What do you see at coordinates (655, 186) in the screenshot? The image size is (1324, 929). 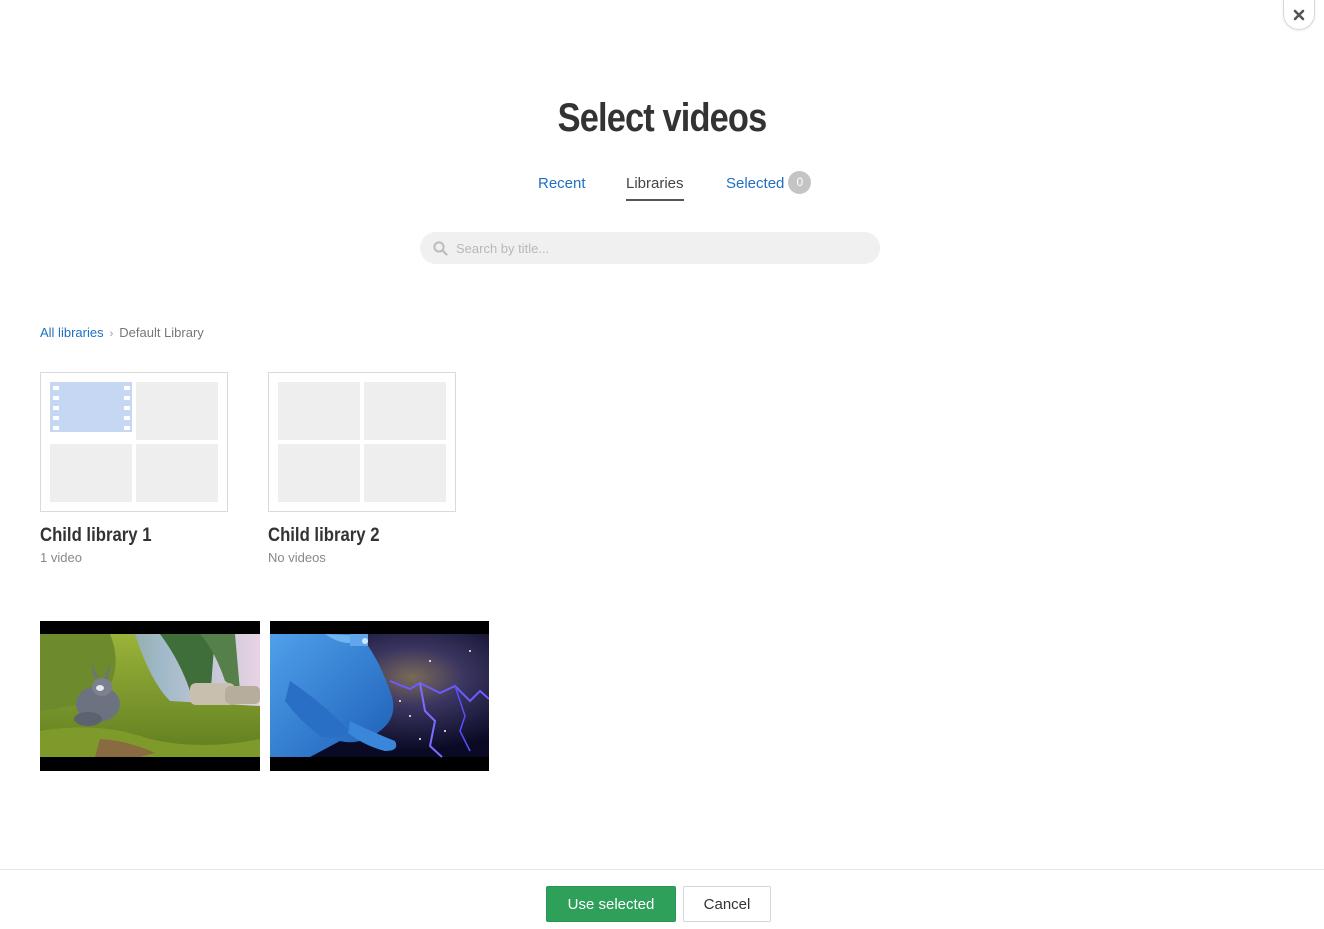 I see `tab-libraries: Libraries` at bounding box center [655, 186].